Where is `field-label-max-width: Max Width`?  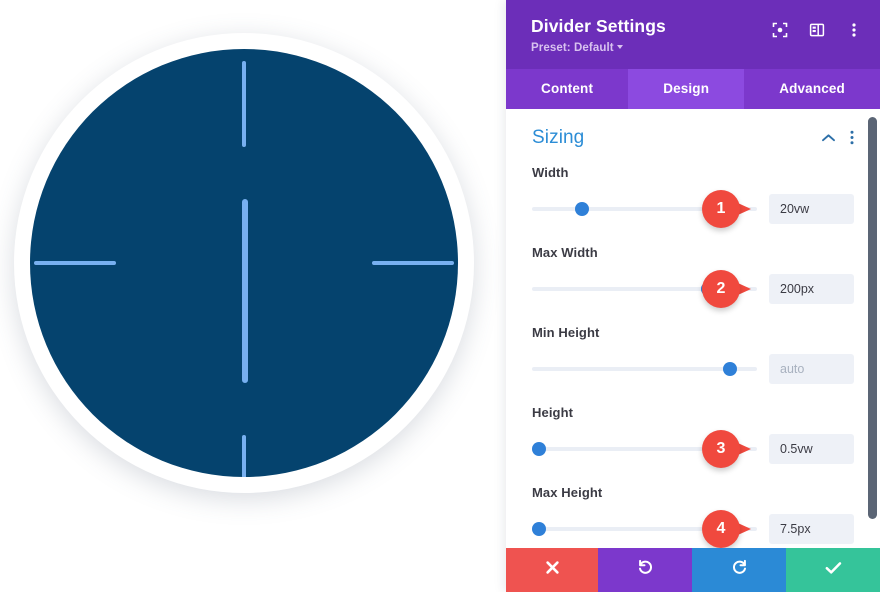 field-label-max-width: Max Width is located at coordinates (565, 252).